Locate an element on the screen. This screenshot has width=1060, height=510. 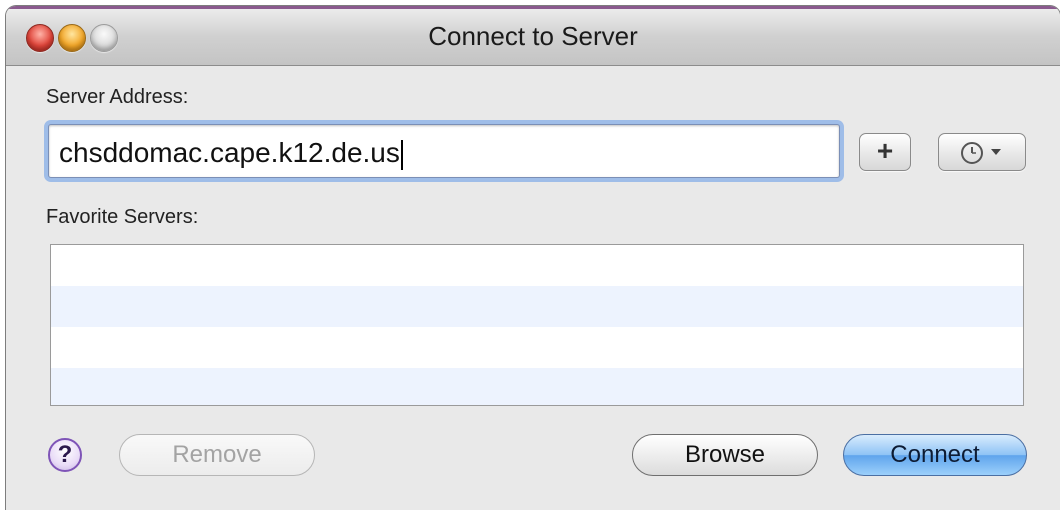
title-bar: Connect to Server is located at coordinates (533, 36).